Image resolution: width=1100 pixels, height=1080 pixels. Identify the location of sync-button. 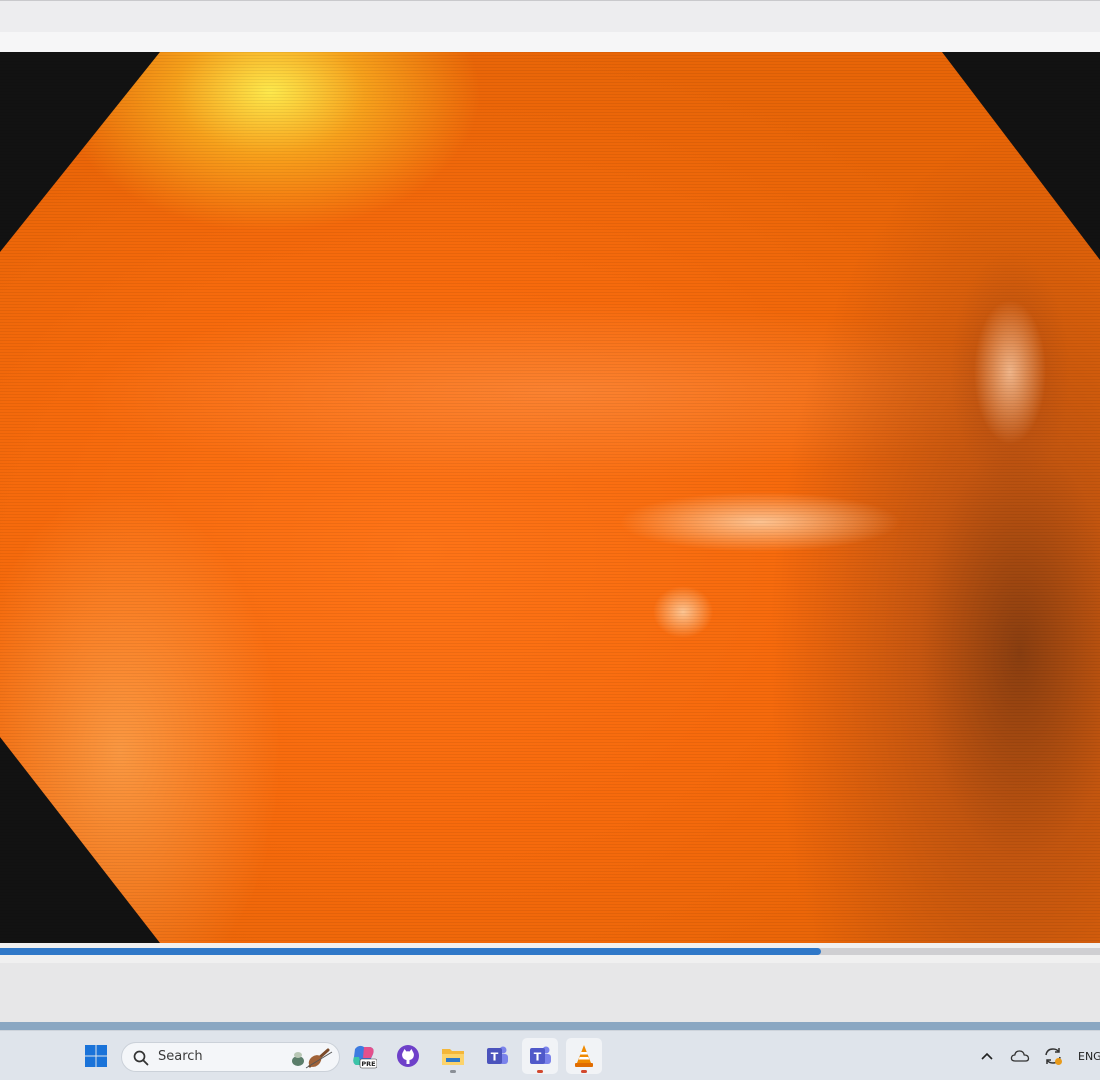
(1053, 1056).